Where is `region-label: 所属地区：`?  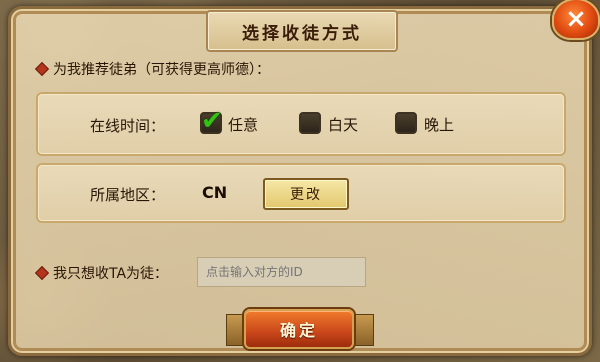
region-label: 所属地区： is located at coordinates (128, 195).